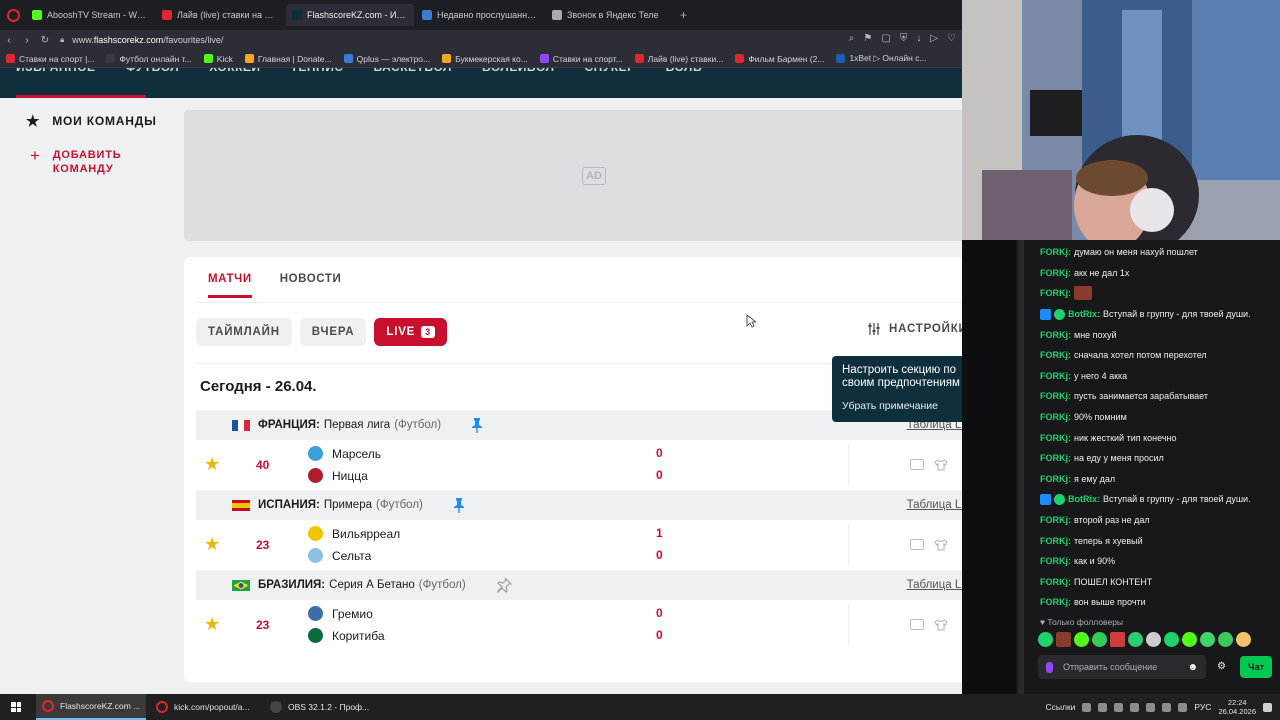 The height and width of the screenshot is (720, 1280). Describe the element at coordinates (1122, 667) in the screenshot. I see `chat-message-input: Отправить сообщение ☻` at that location.